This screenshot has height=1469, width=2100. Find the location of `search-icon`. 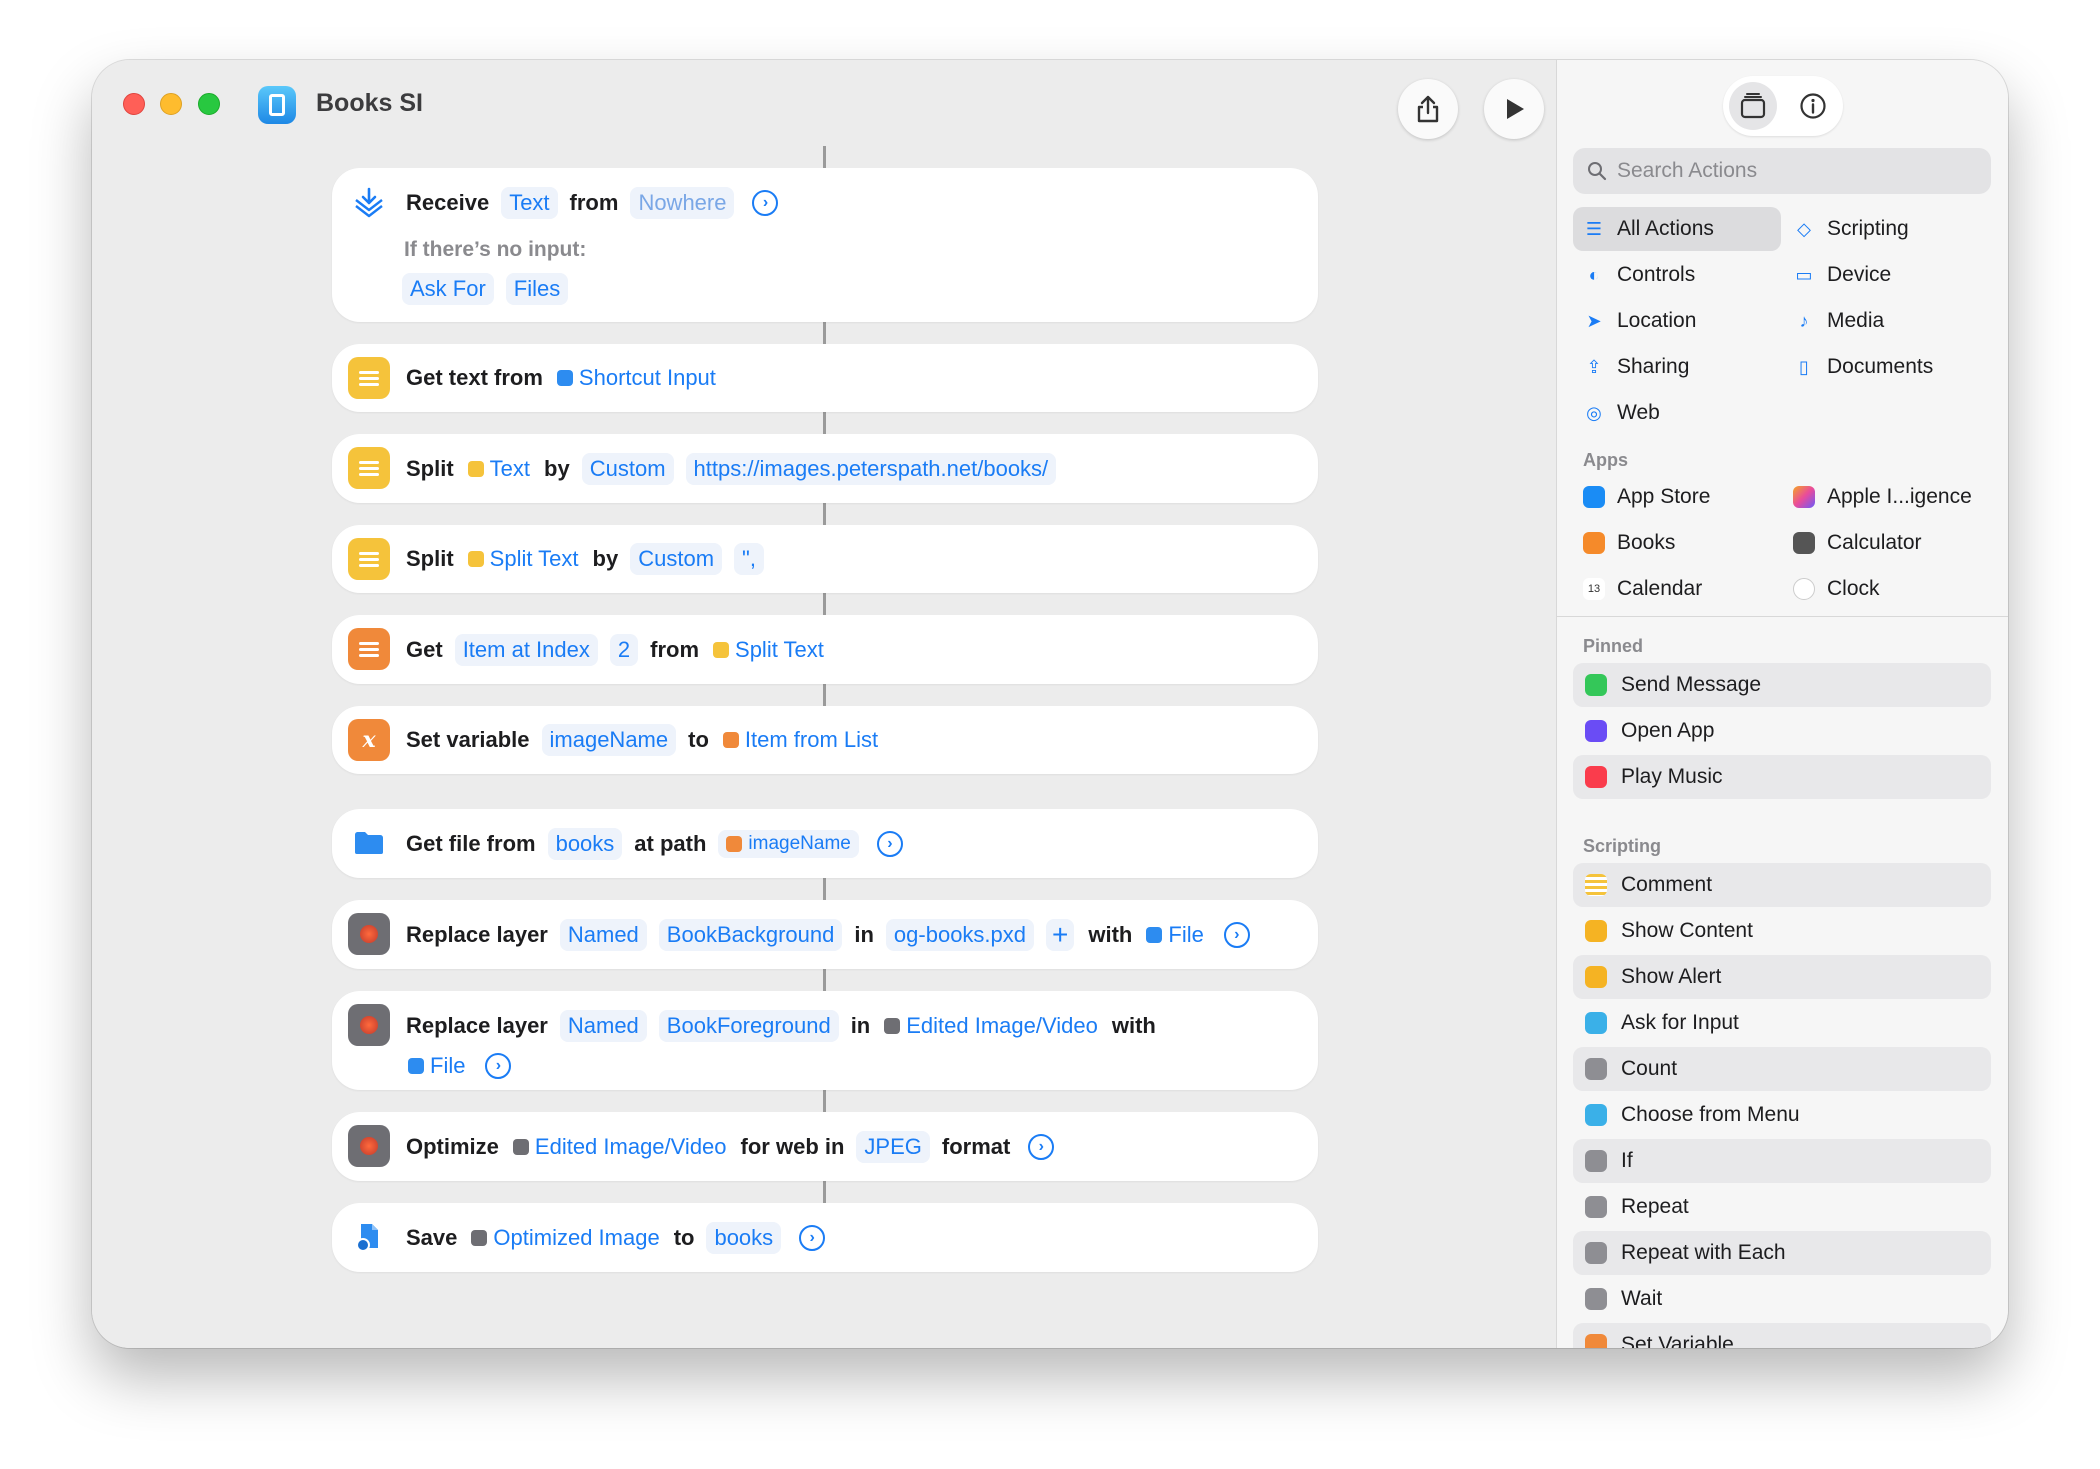

search-icon is located at coordinates (1597, 171).